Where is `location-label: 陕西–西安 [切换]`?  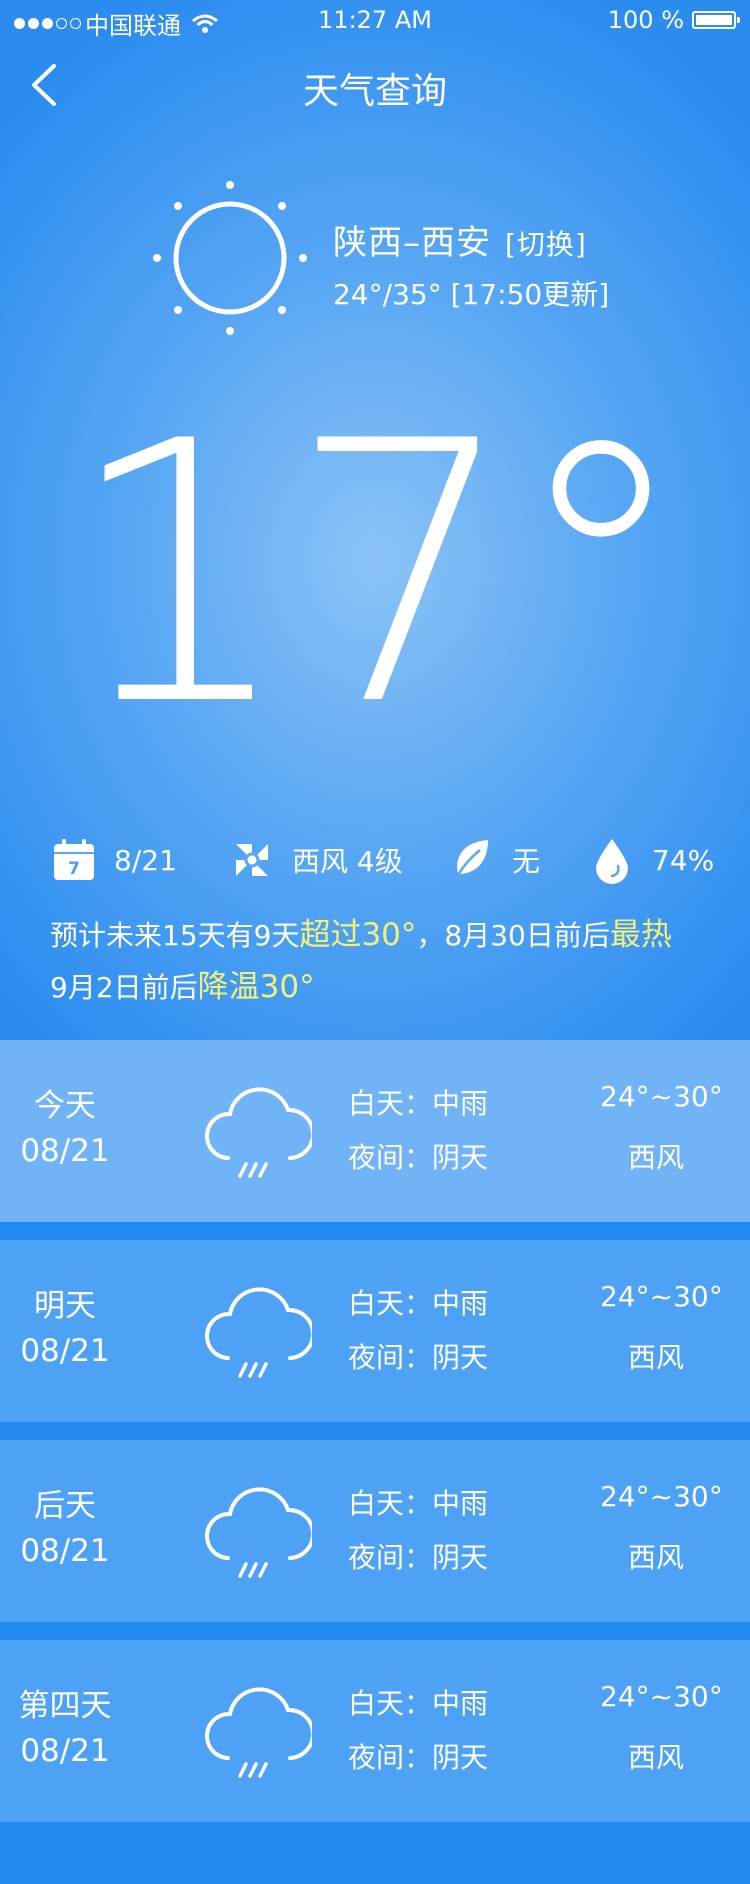
location-label: 陕西–西安 [切换] is located at coordinates (460, 239).